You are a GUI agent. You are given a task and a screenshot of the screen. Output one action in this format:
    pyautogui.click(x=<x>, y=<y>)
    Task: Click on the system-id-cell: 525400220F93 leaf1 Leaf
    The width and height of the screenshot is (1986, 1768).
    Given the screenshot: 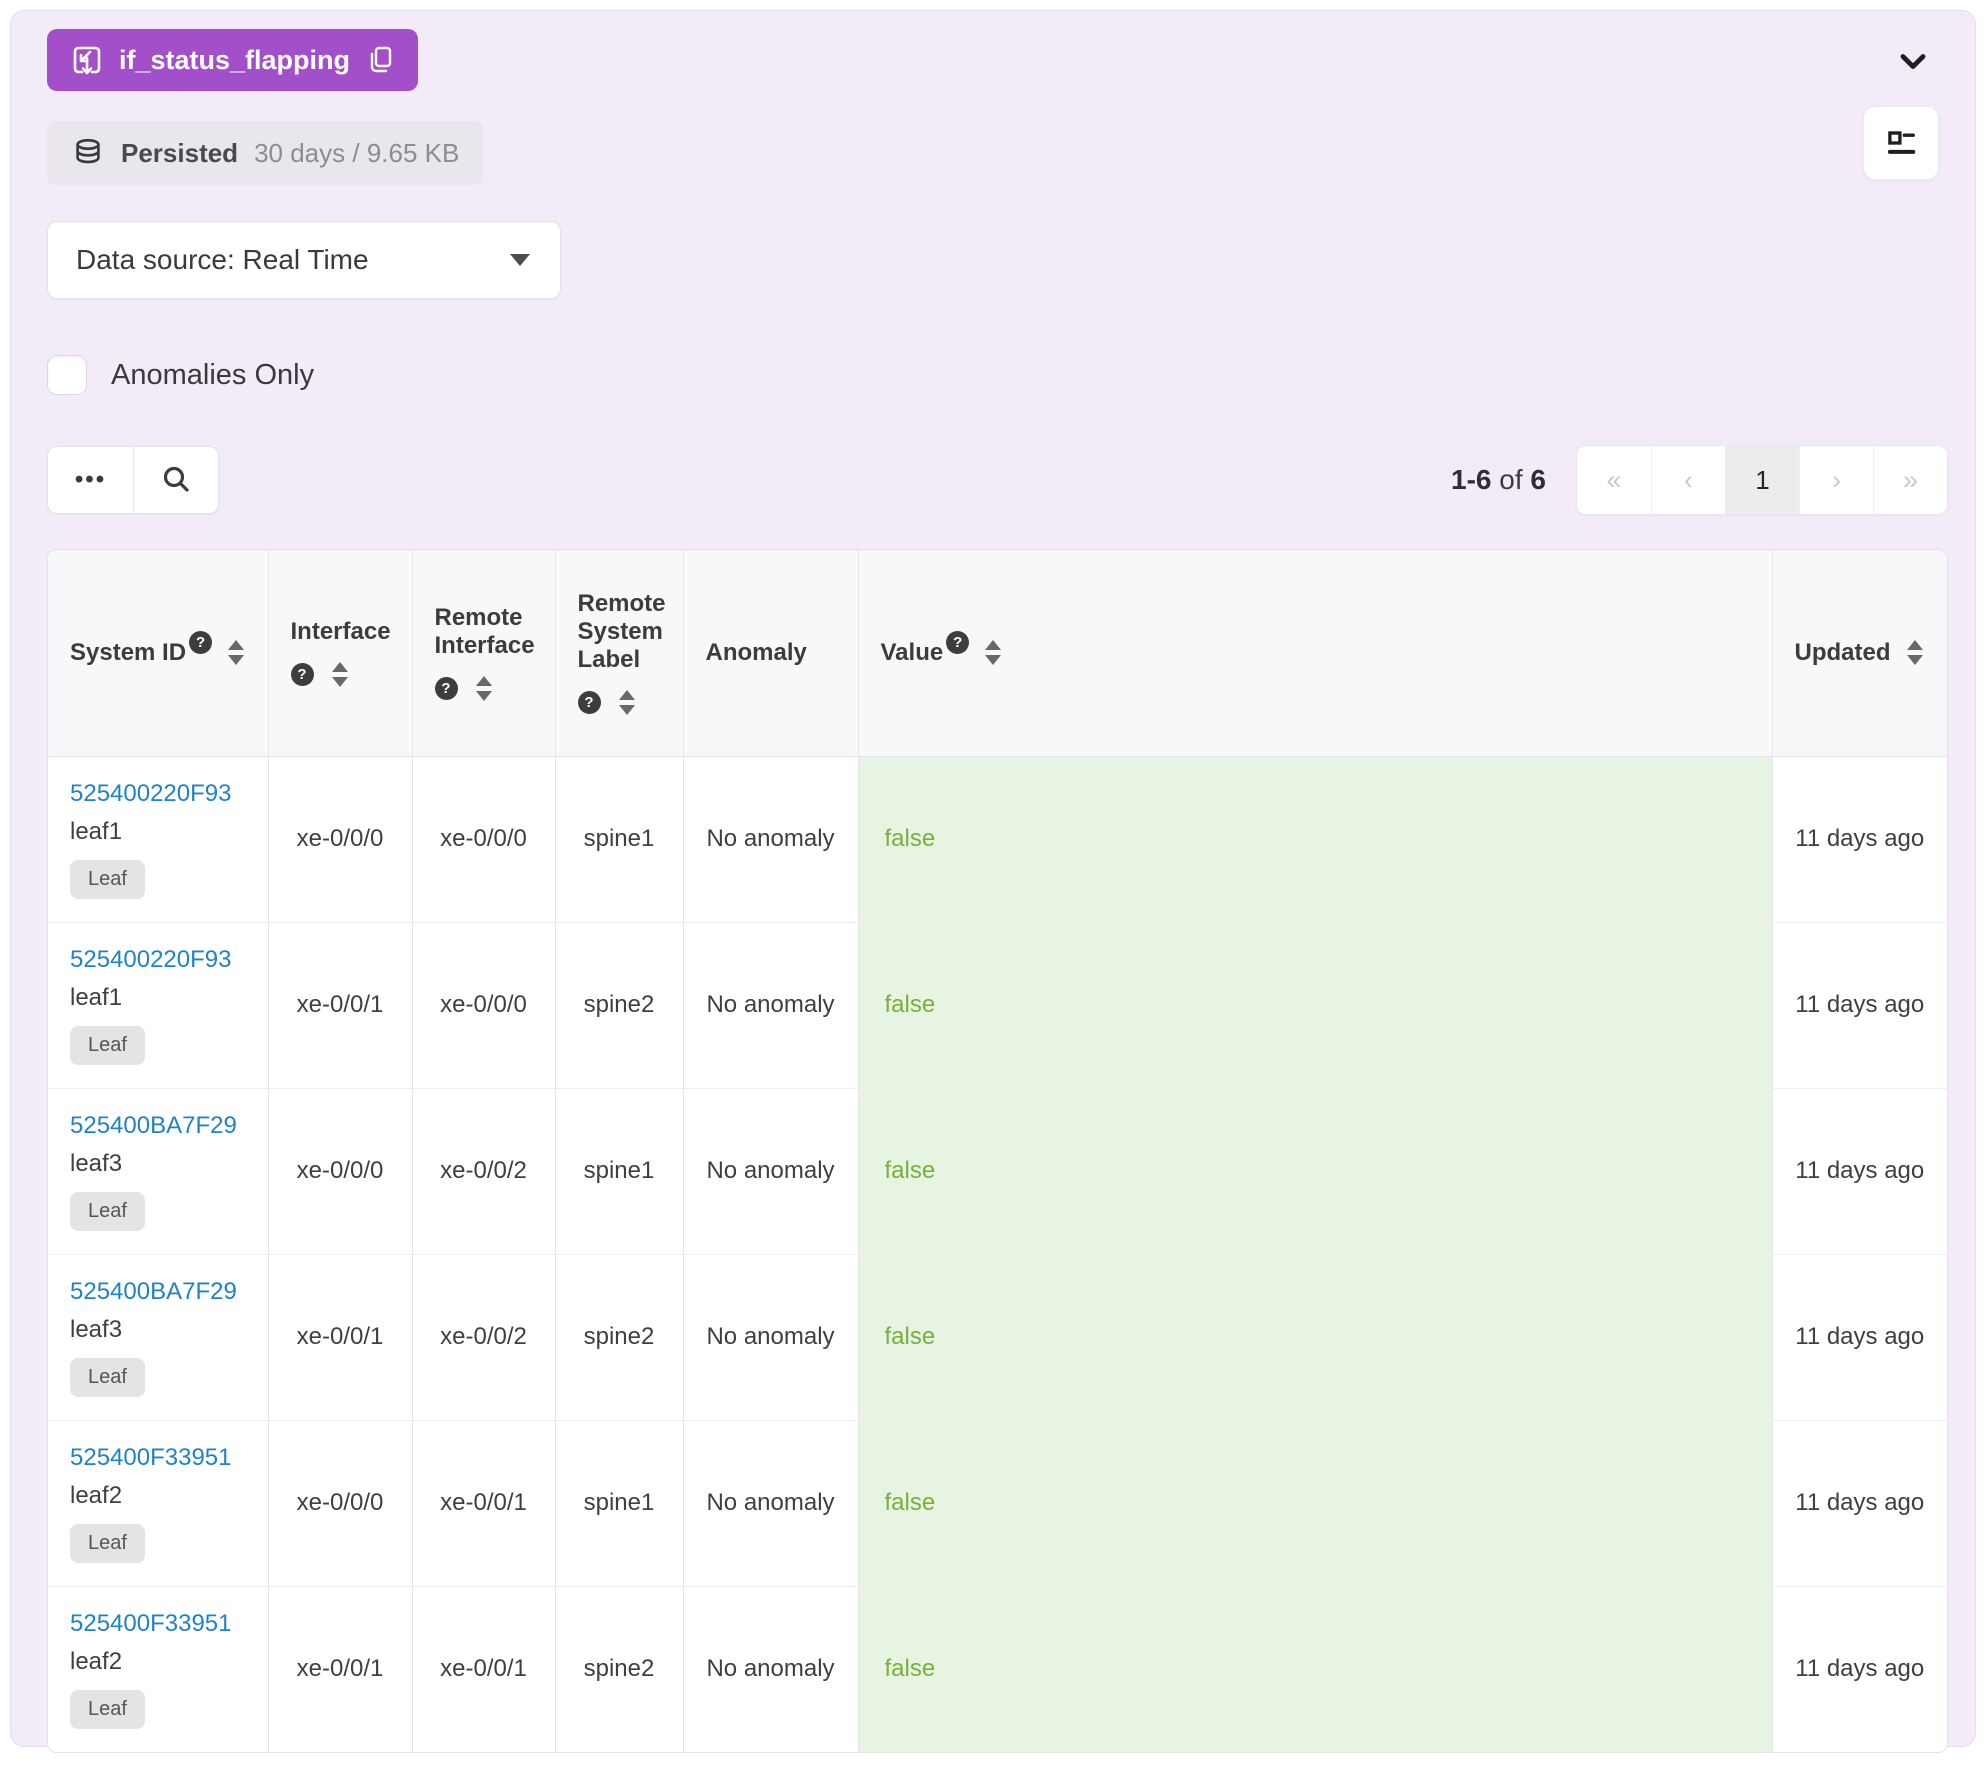 What is the action you would take?
    pyautogui.click(x=158, y=1004)
    